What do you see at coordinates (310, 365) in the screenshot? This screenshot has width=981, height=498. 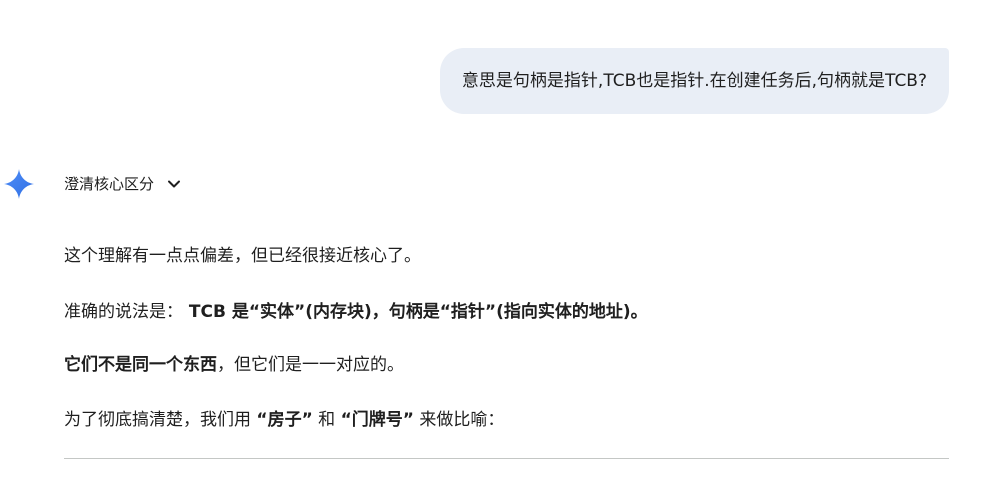 I see `text-segment: ，但它们是一一对应的。` at bounding box center [310, 365].